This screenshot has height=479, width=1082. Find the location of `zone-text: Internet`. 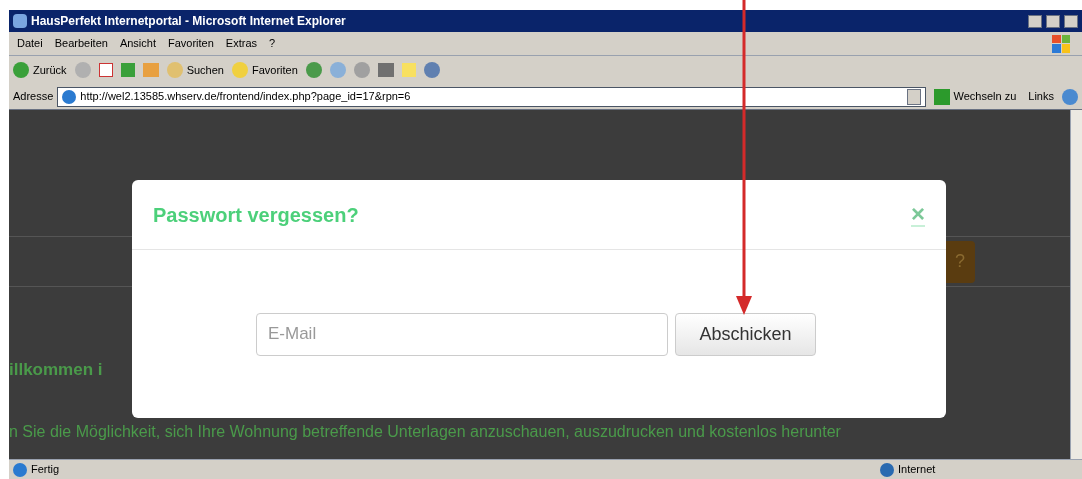

zone-text: Internet is located at coordinates (917, 470).